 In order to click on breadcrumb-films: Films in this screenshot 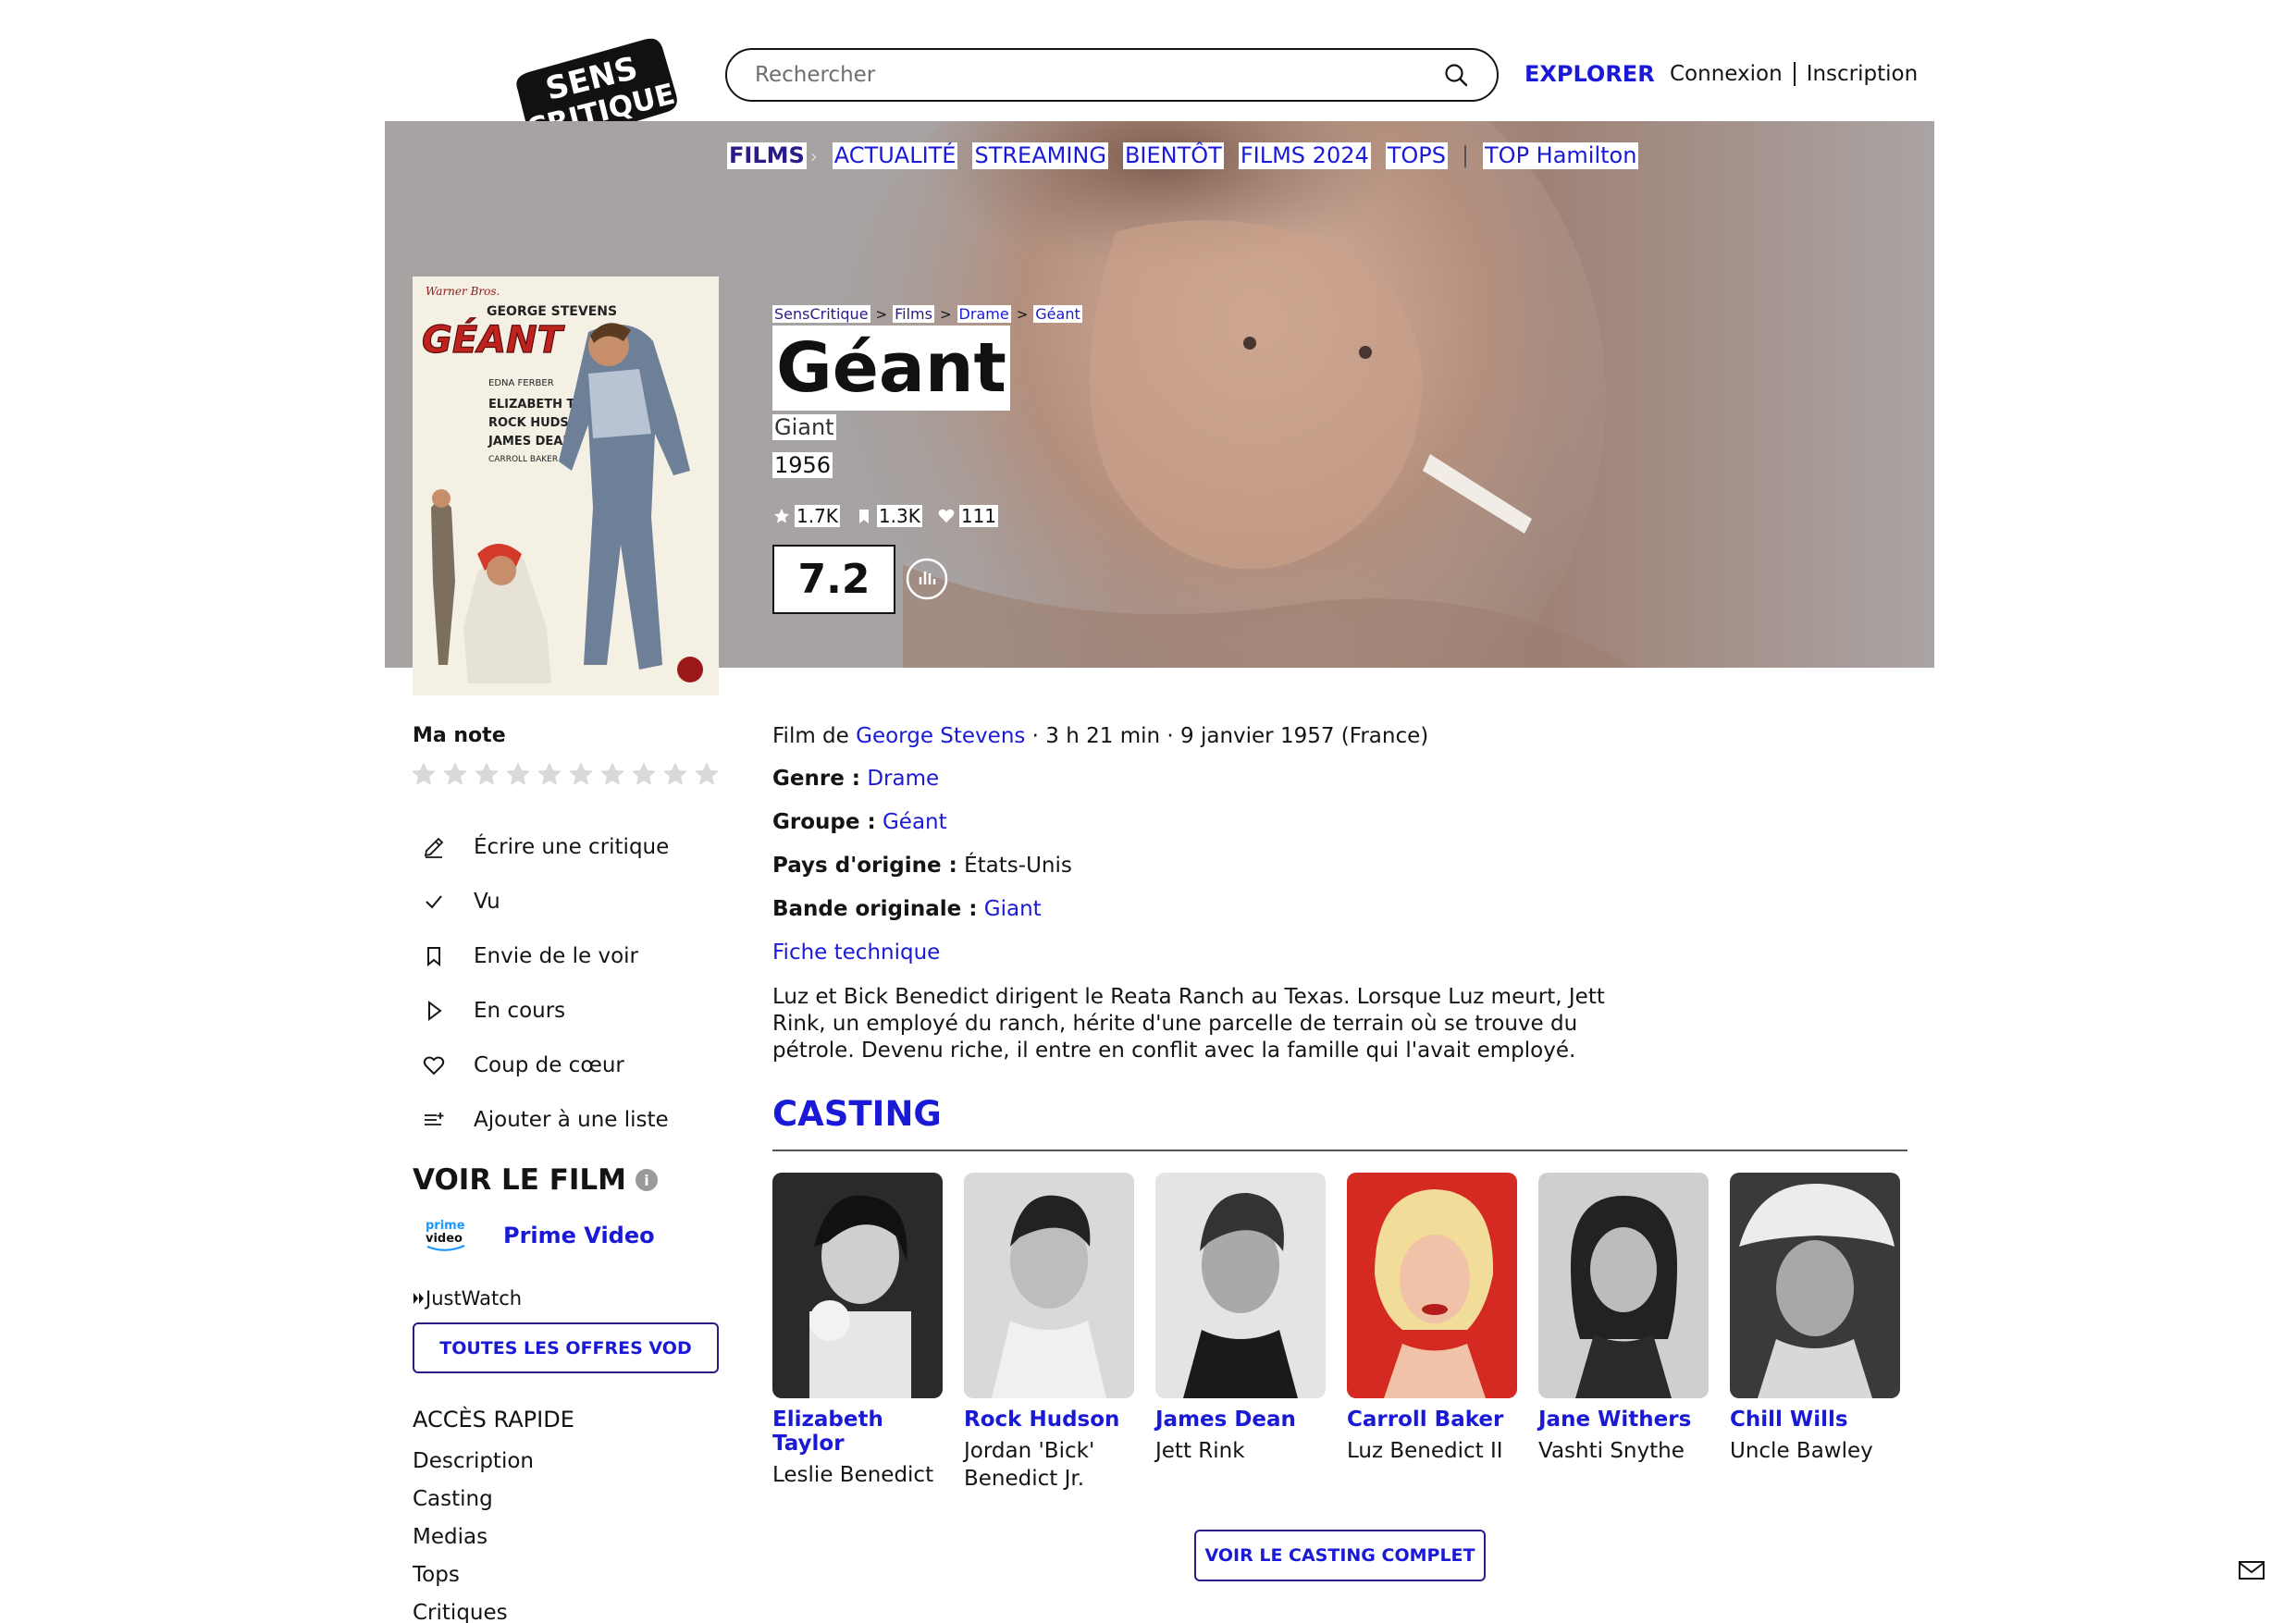, I will do `click(913, 314)`.